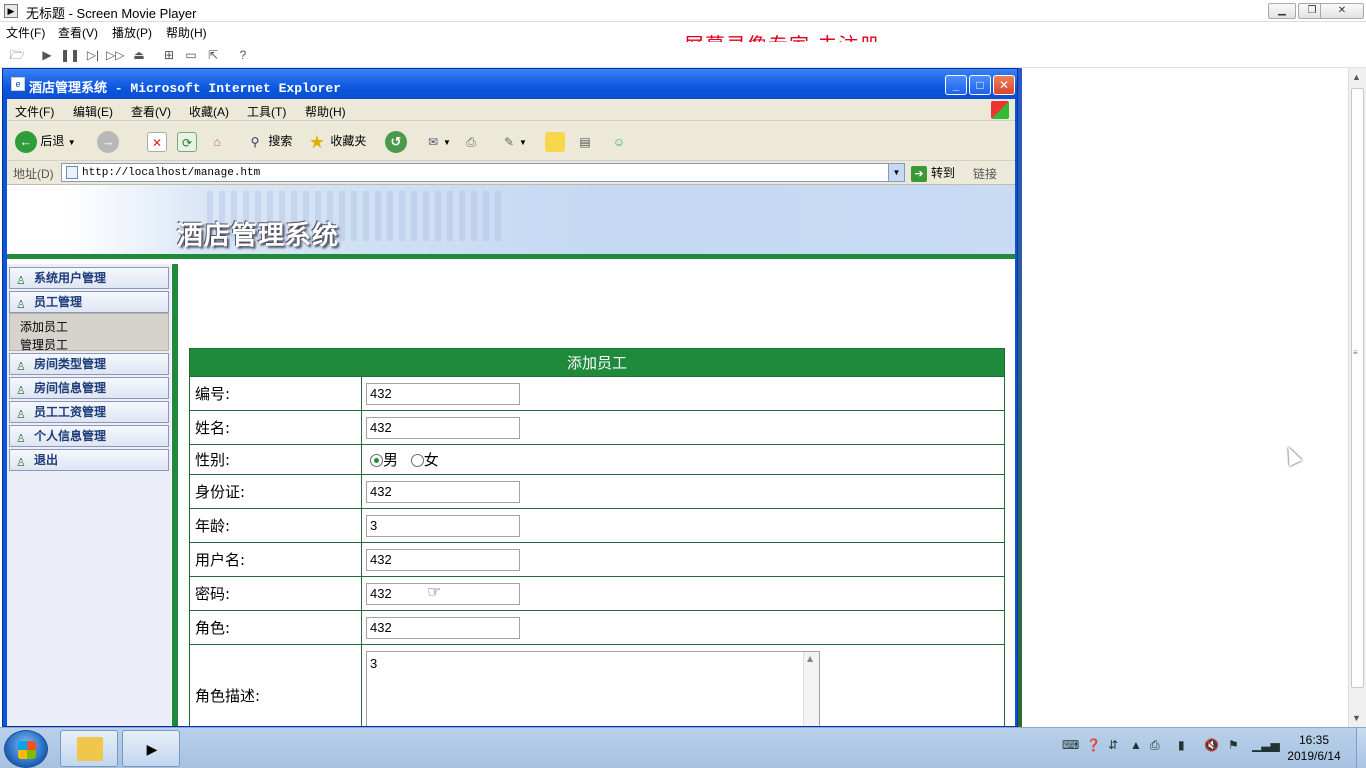  I want to click on sidebar-item-label: 员工管理, so click(58, 302).